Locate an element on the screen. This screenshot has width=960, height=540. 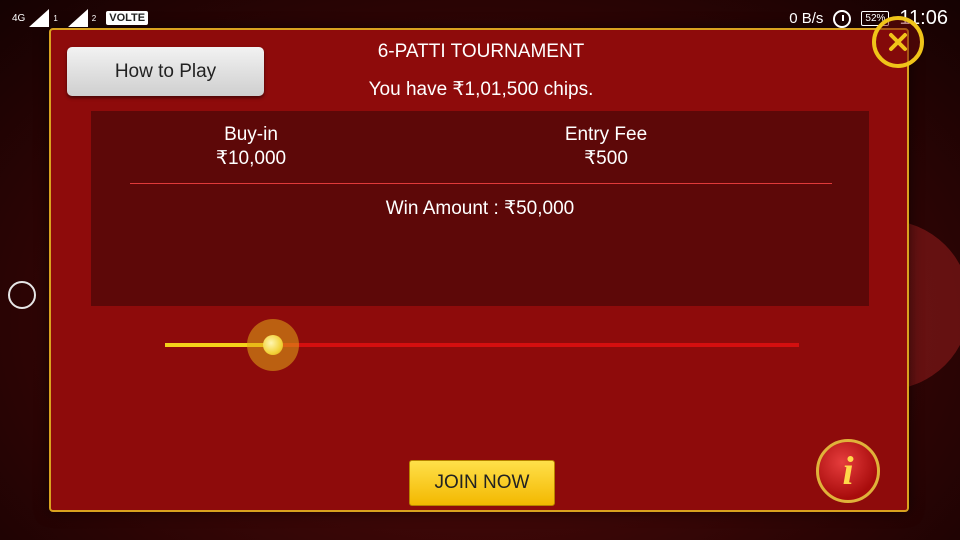
close-icon is located at coordinates (898, 42).